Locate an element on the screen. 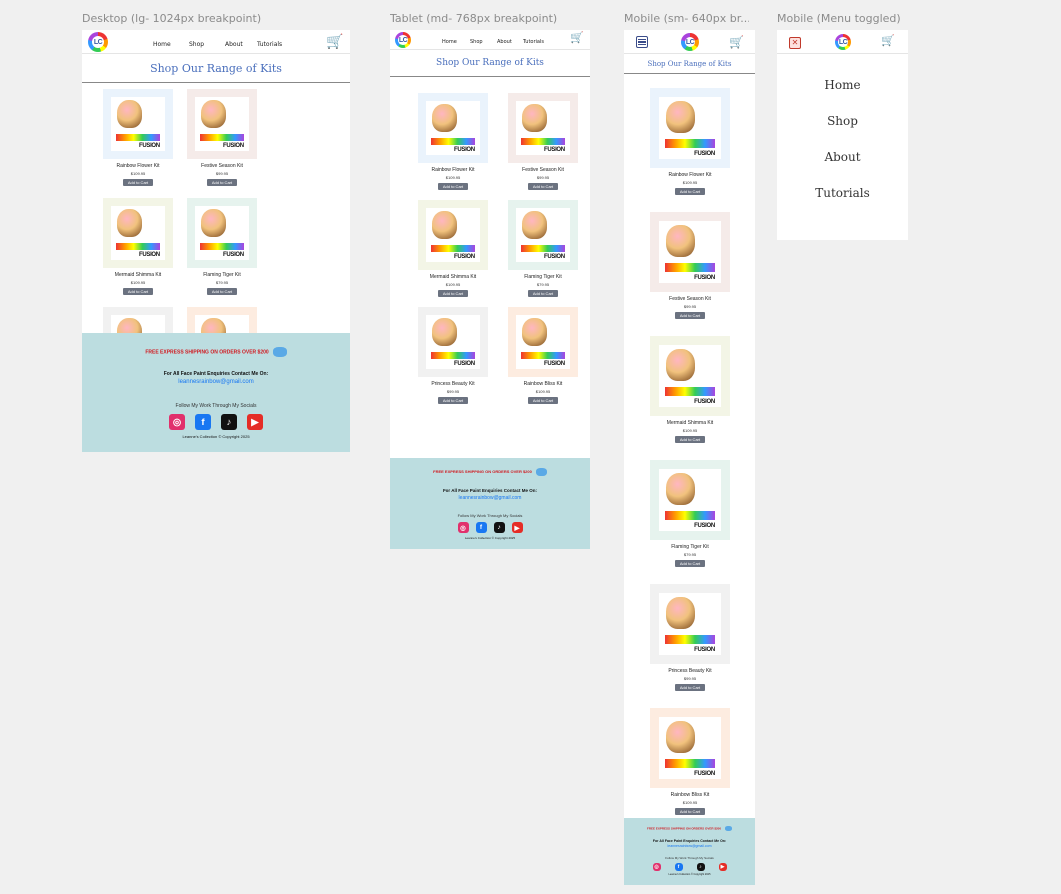  mobile-menu-frame: ✕ LC 🛒 Home Shop About Tutorials is located at coordinates (842, 135).